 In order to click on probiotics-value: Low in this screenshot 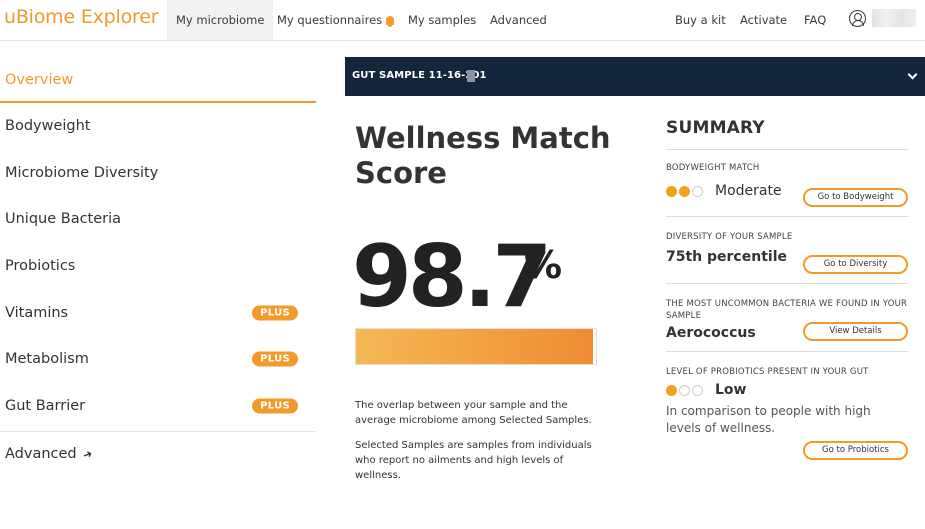, I will do `click(731, 390)`.